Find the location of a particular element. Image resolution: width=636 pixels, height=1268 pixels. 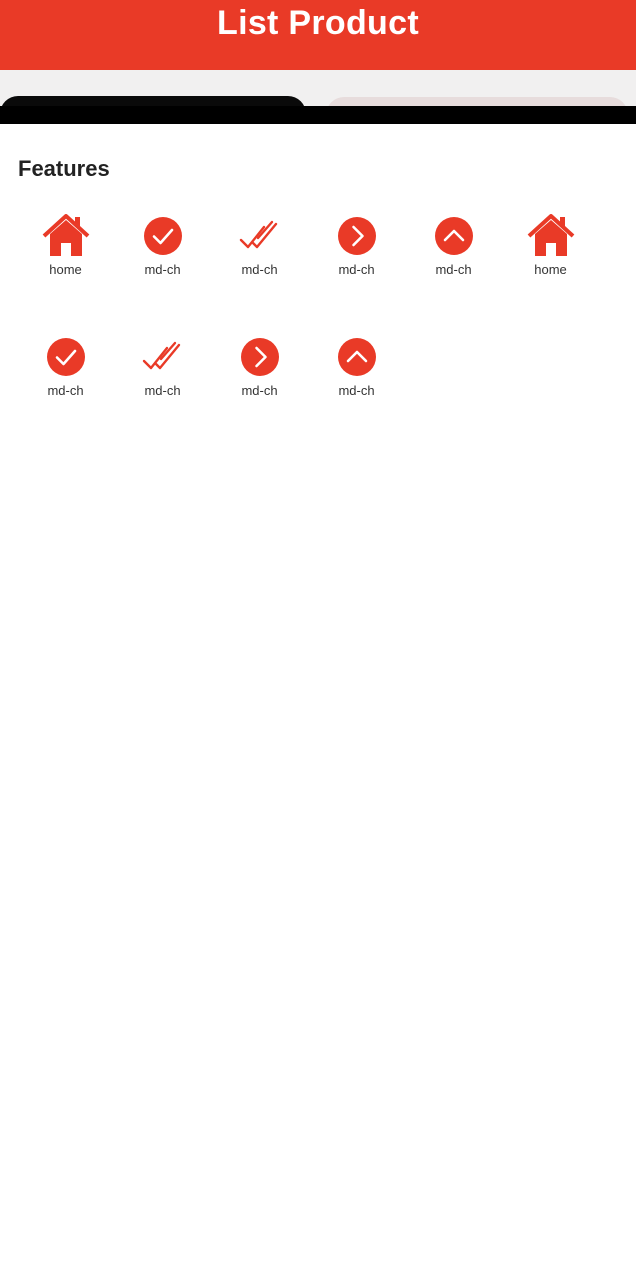

app-header: List Product is located at coordinates (318, 35).